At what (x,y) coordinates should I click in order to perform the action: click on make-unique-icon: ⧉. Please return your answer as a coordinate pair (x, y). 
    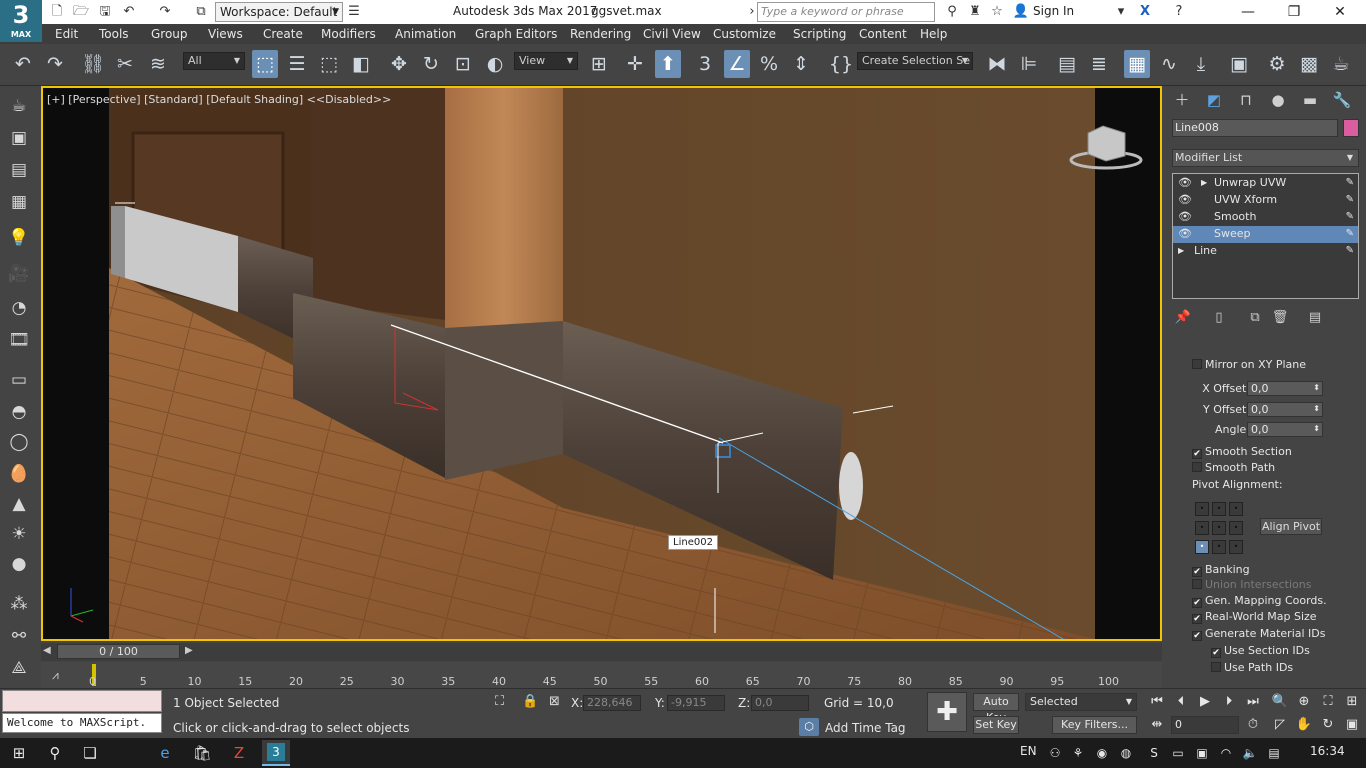
    Looking at the image, I should click on (1255, 318).